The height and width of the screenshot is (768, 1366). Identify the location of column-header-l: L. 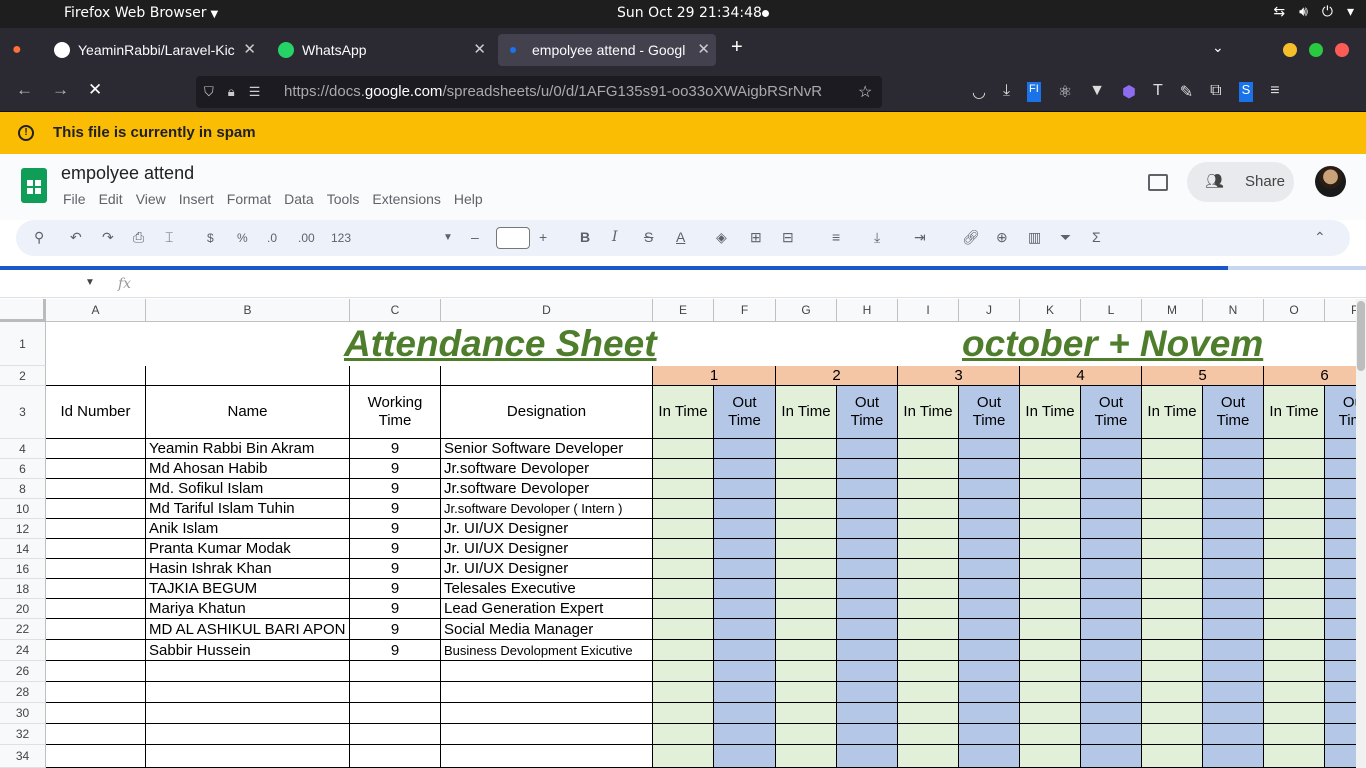
(1111, 310).